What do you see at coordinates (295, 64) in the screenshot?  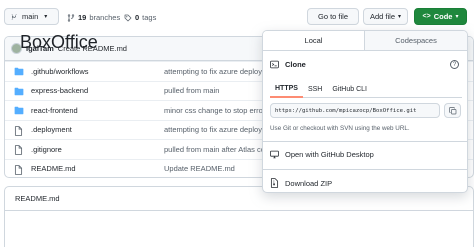 I see `clone-label: Clone` at bounding box center [295, 64].